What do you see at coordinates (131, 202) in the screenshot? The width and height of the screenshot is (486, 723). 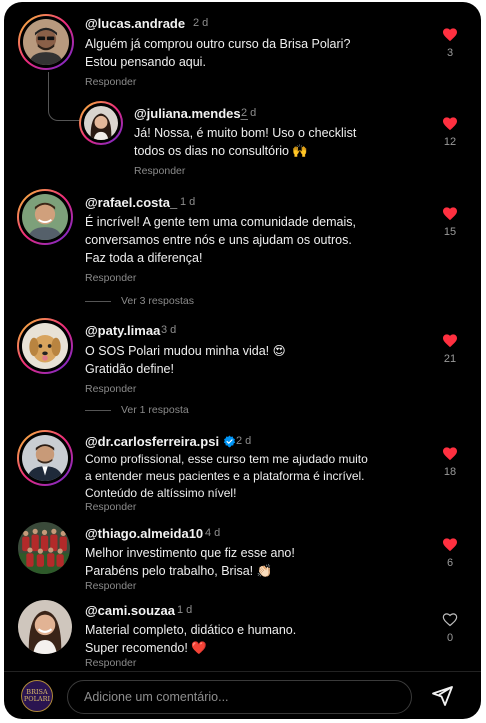 I see `username: @rafael.costa_` at bounding box center [131, 202].